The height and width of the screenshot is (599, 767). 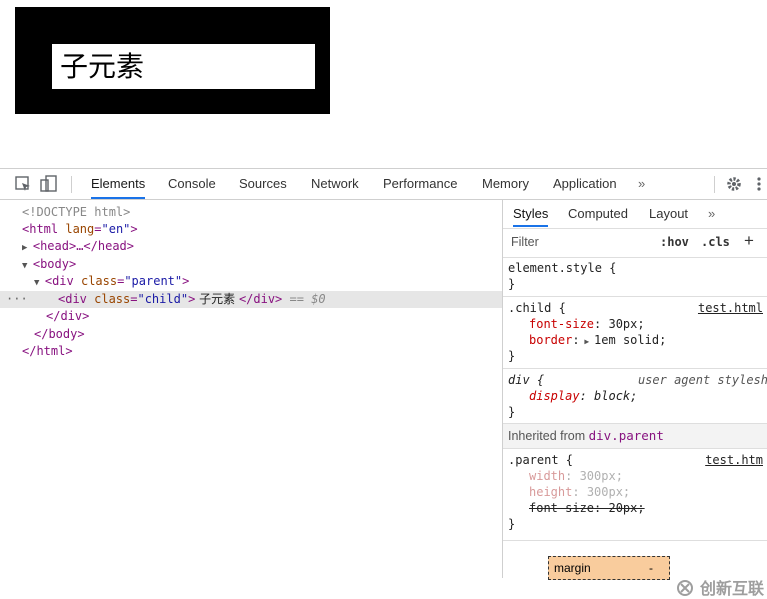 What do you see at coordinates (562, 268) in the screenshot?
I see `element-style-selector: element.style {` at bounding box center [562, 268].